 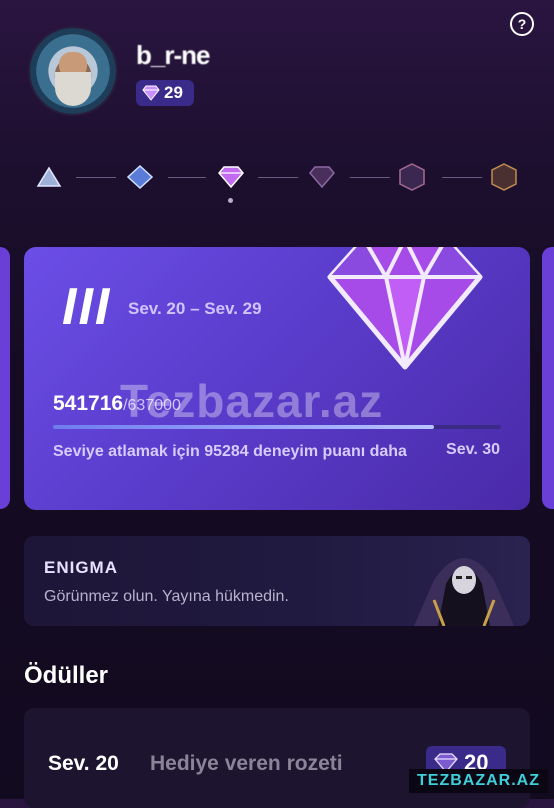 I want to click on tier-6-gem-icon, so click(x=504, y=177).